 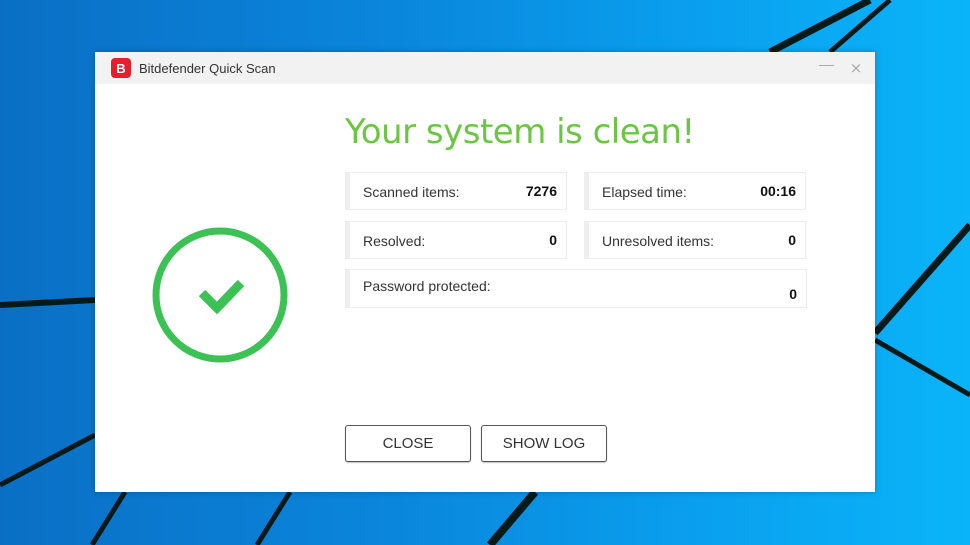 What do you see at coordinates (695, 191) in the screenshot?
I see `stat-elapsed-time: Elapsed time: 00:16` at bounding box center [695, 191].